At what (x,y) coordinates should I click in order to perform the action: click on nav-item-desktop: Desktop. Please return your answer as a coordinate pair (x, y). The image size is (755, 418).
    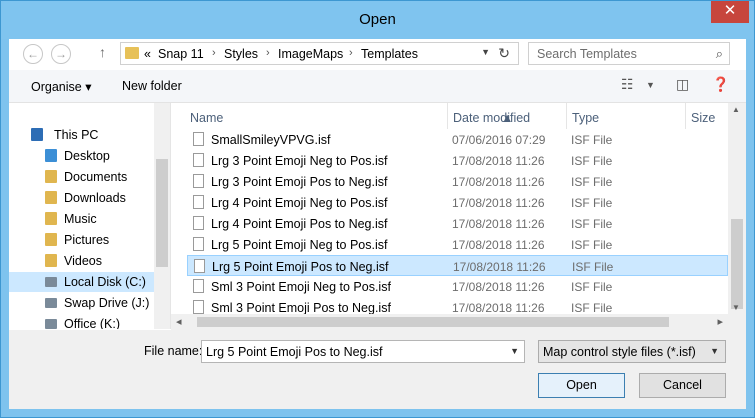
    Looking at the image, I should click on (81, 156).